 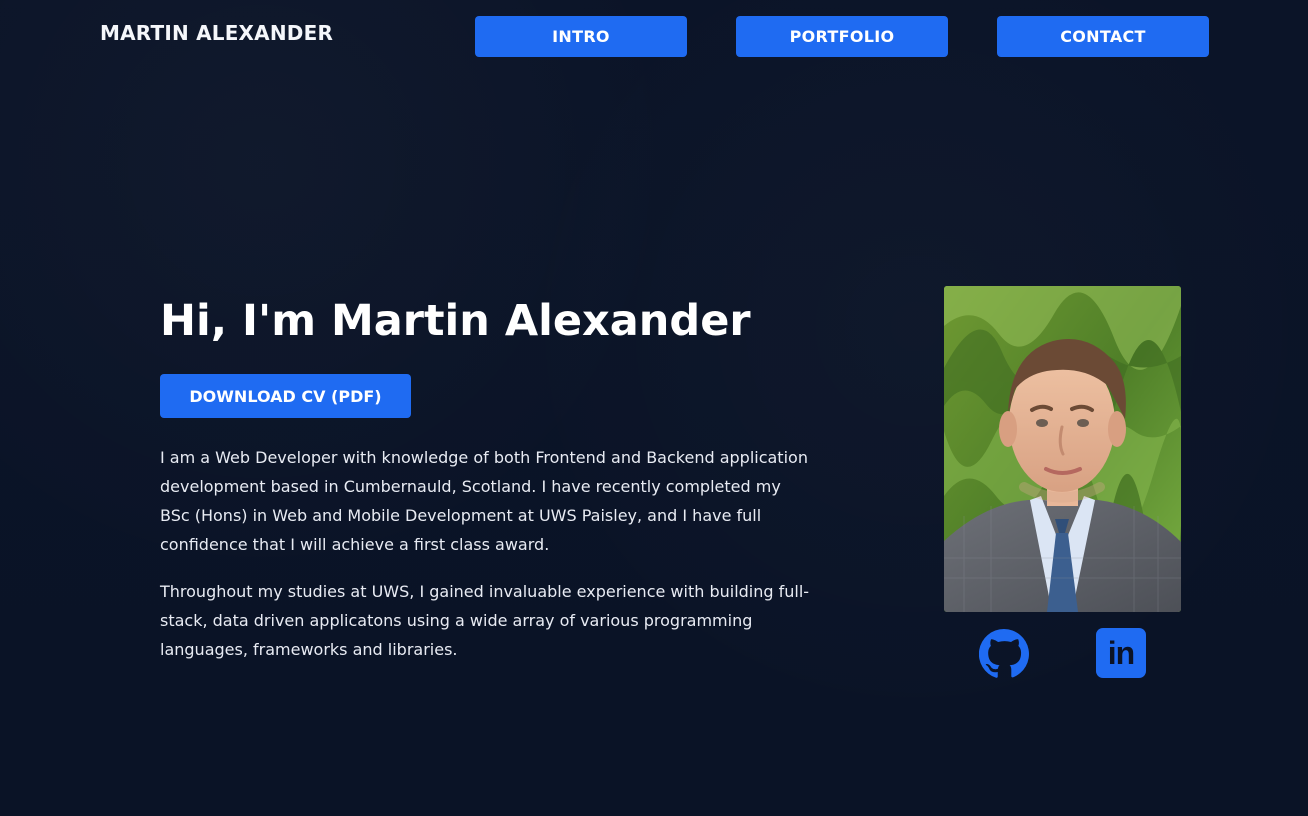 What do you see at coordinates (1062, 449) in the screenshot?
I see `profile-photo` at bounding box center [1062, 449].